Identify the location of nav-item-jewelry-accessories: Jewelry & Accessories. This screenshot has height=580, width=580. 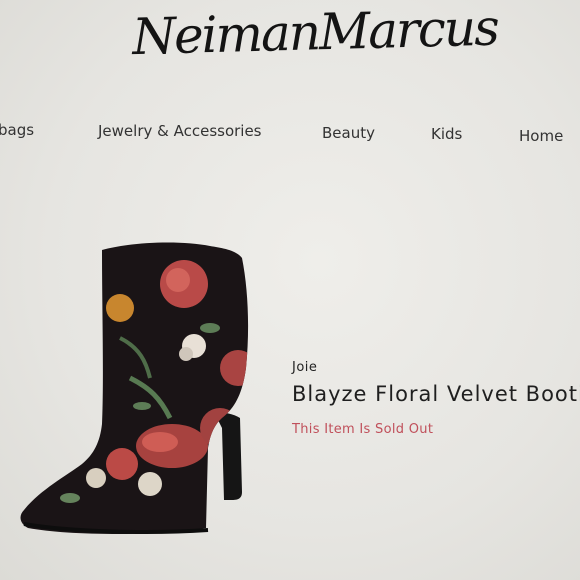
(180, 131).